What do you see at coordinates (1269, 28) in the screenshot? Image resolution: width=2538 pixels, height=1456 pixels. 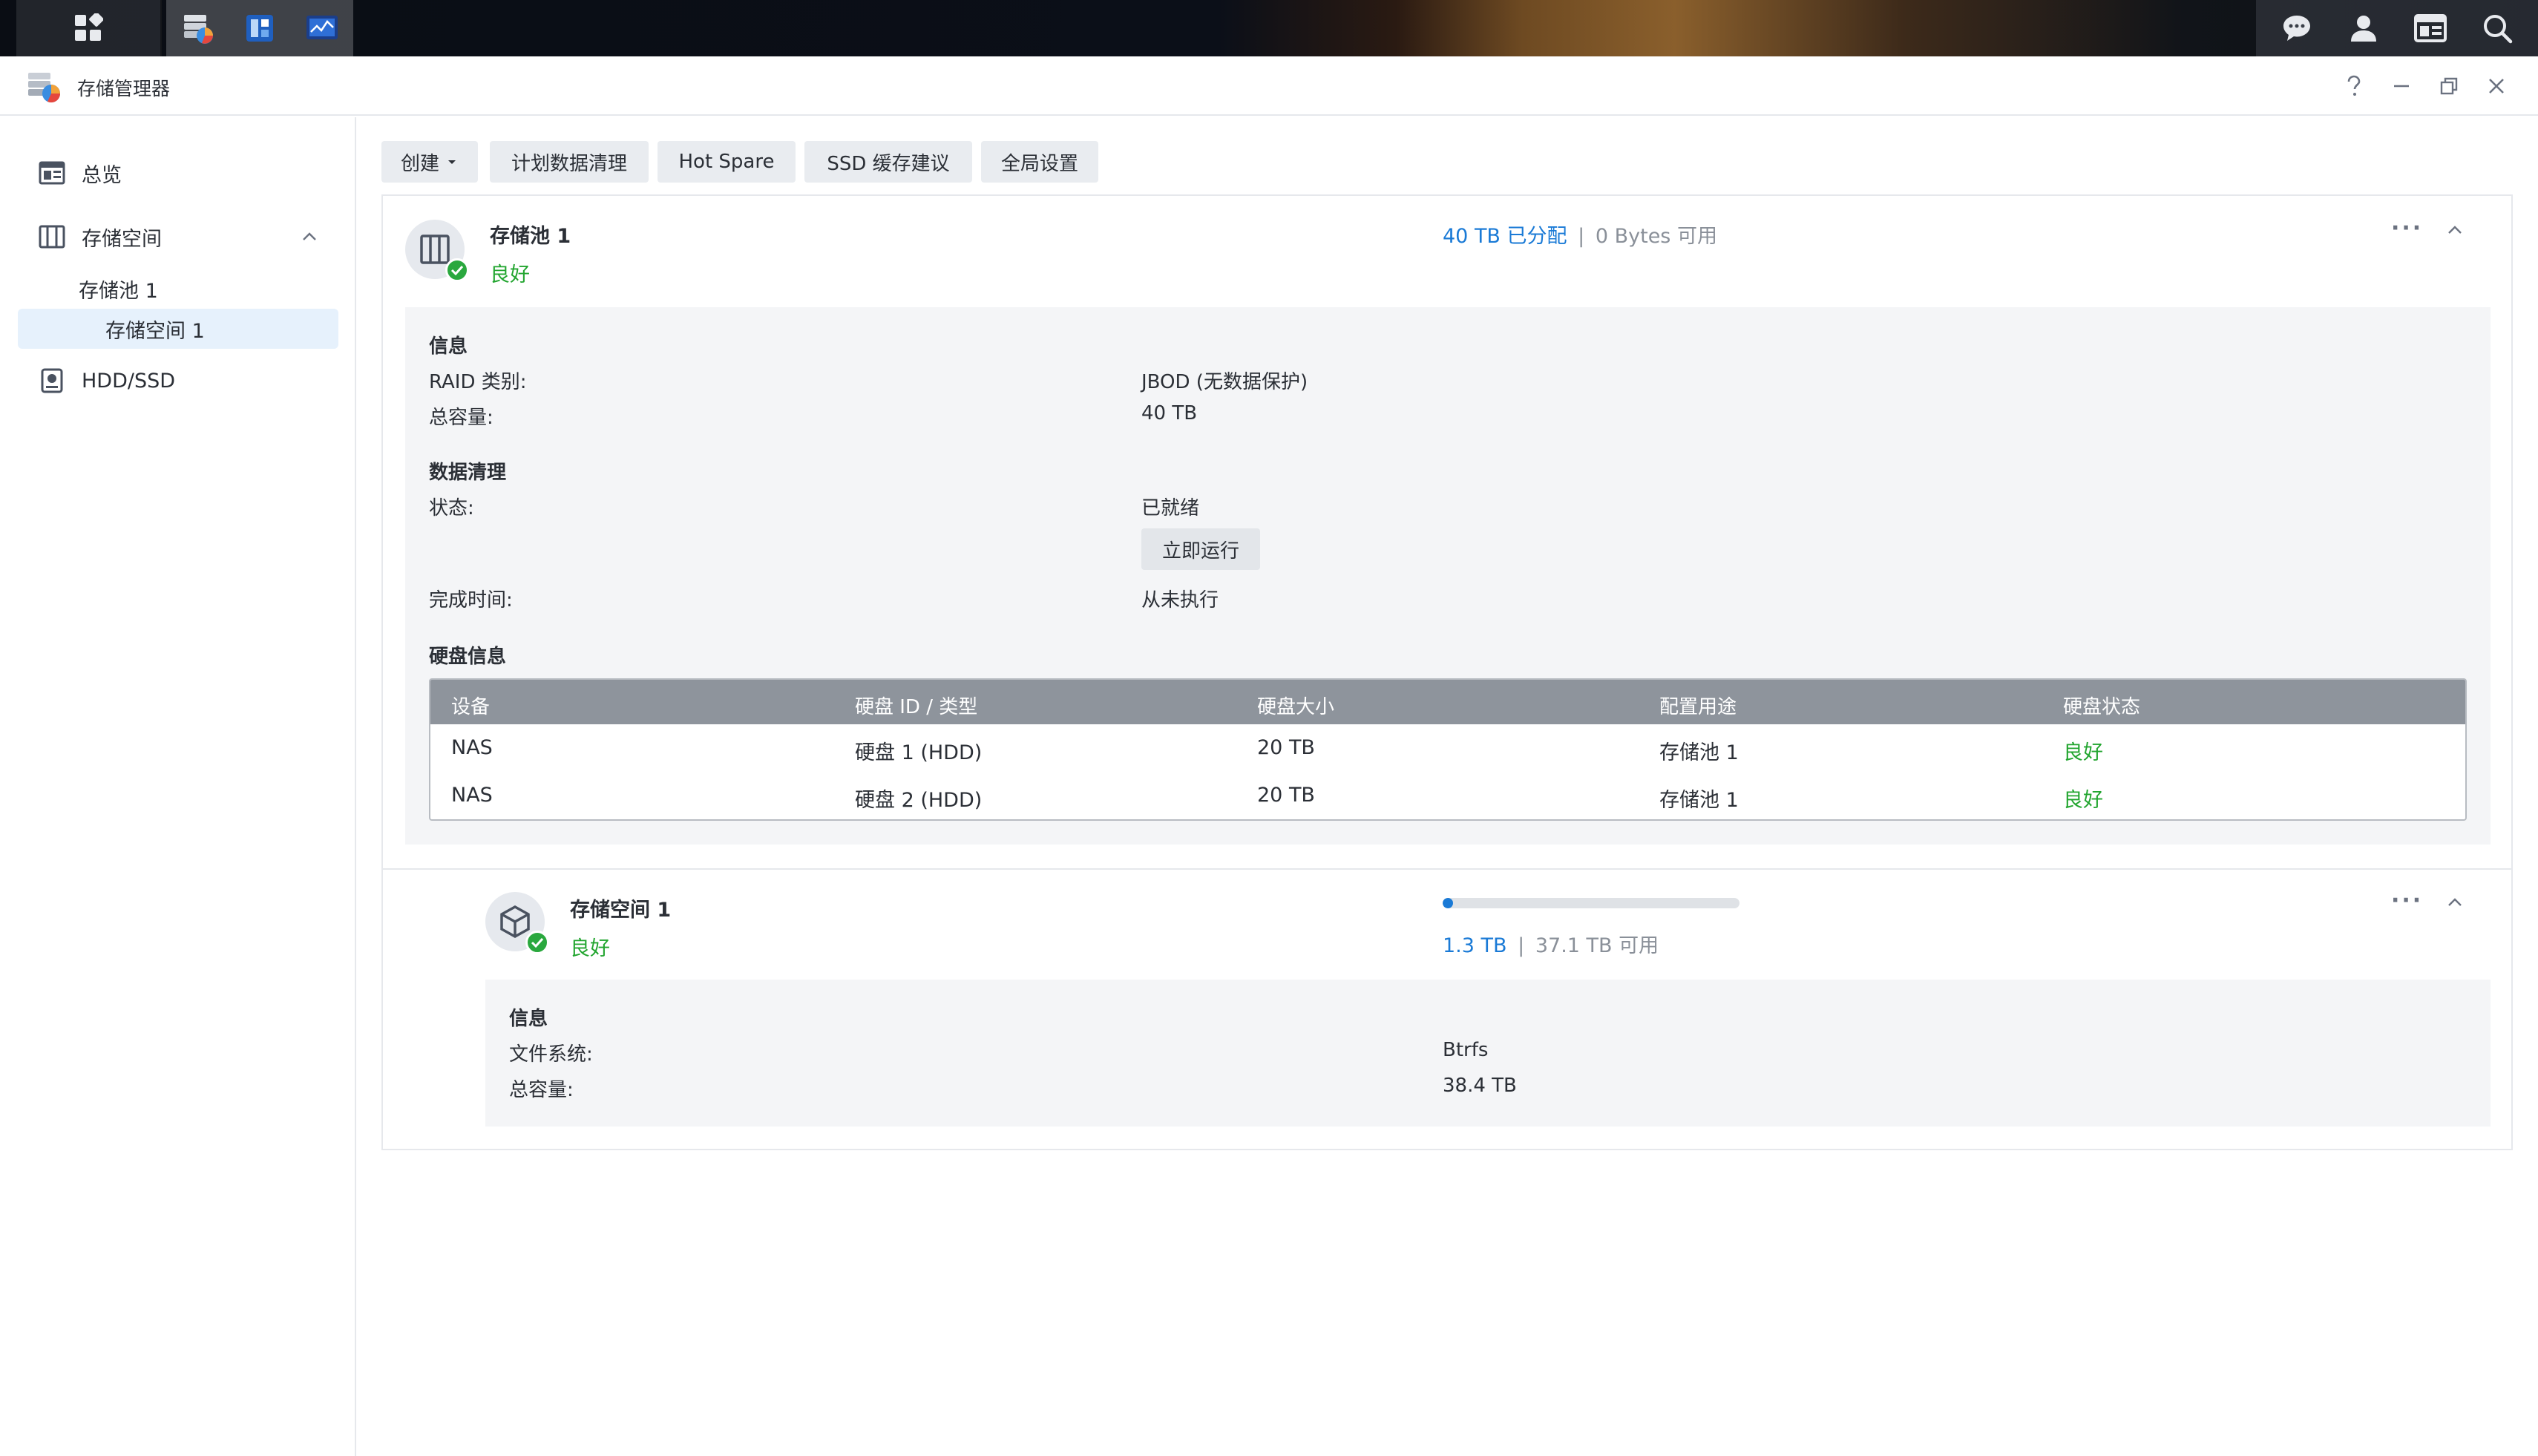 I see `taskbar` at bounding box center [1269, 28].